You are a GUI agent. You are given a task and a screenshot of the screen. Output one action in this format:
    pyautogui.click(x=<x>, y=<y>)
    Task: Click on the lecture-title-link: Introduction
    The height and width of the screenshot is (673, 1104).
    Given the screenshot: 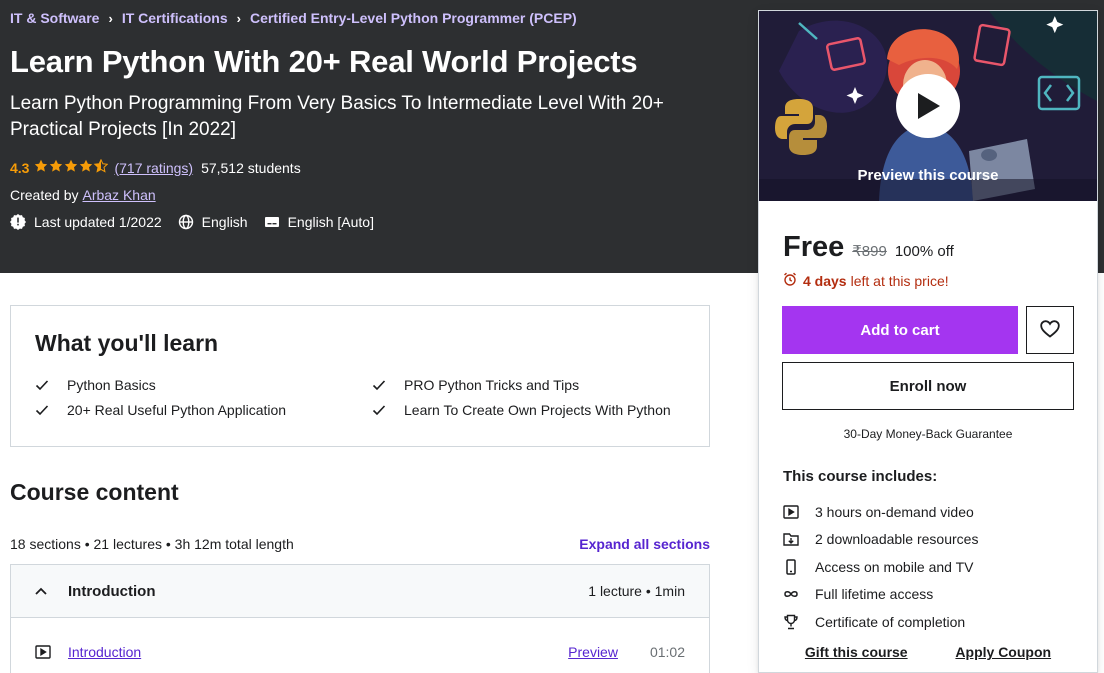 What is the action you would take?
    pyautogui.click(x=318, y=652)
    